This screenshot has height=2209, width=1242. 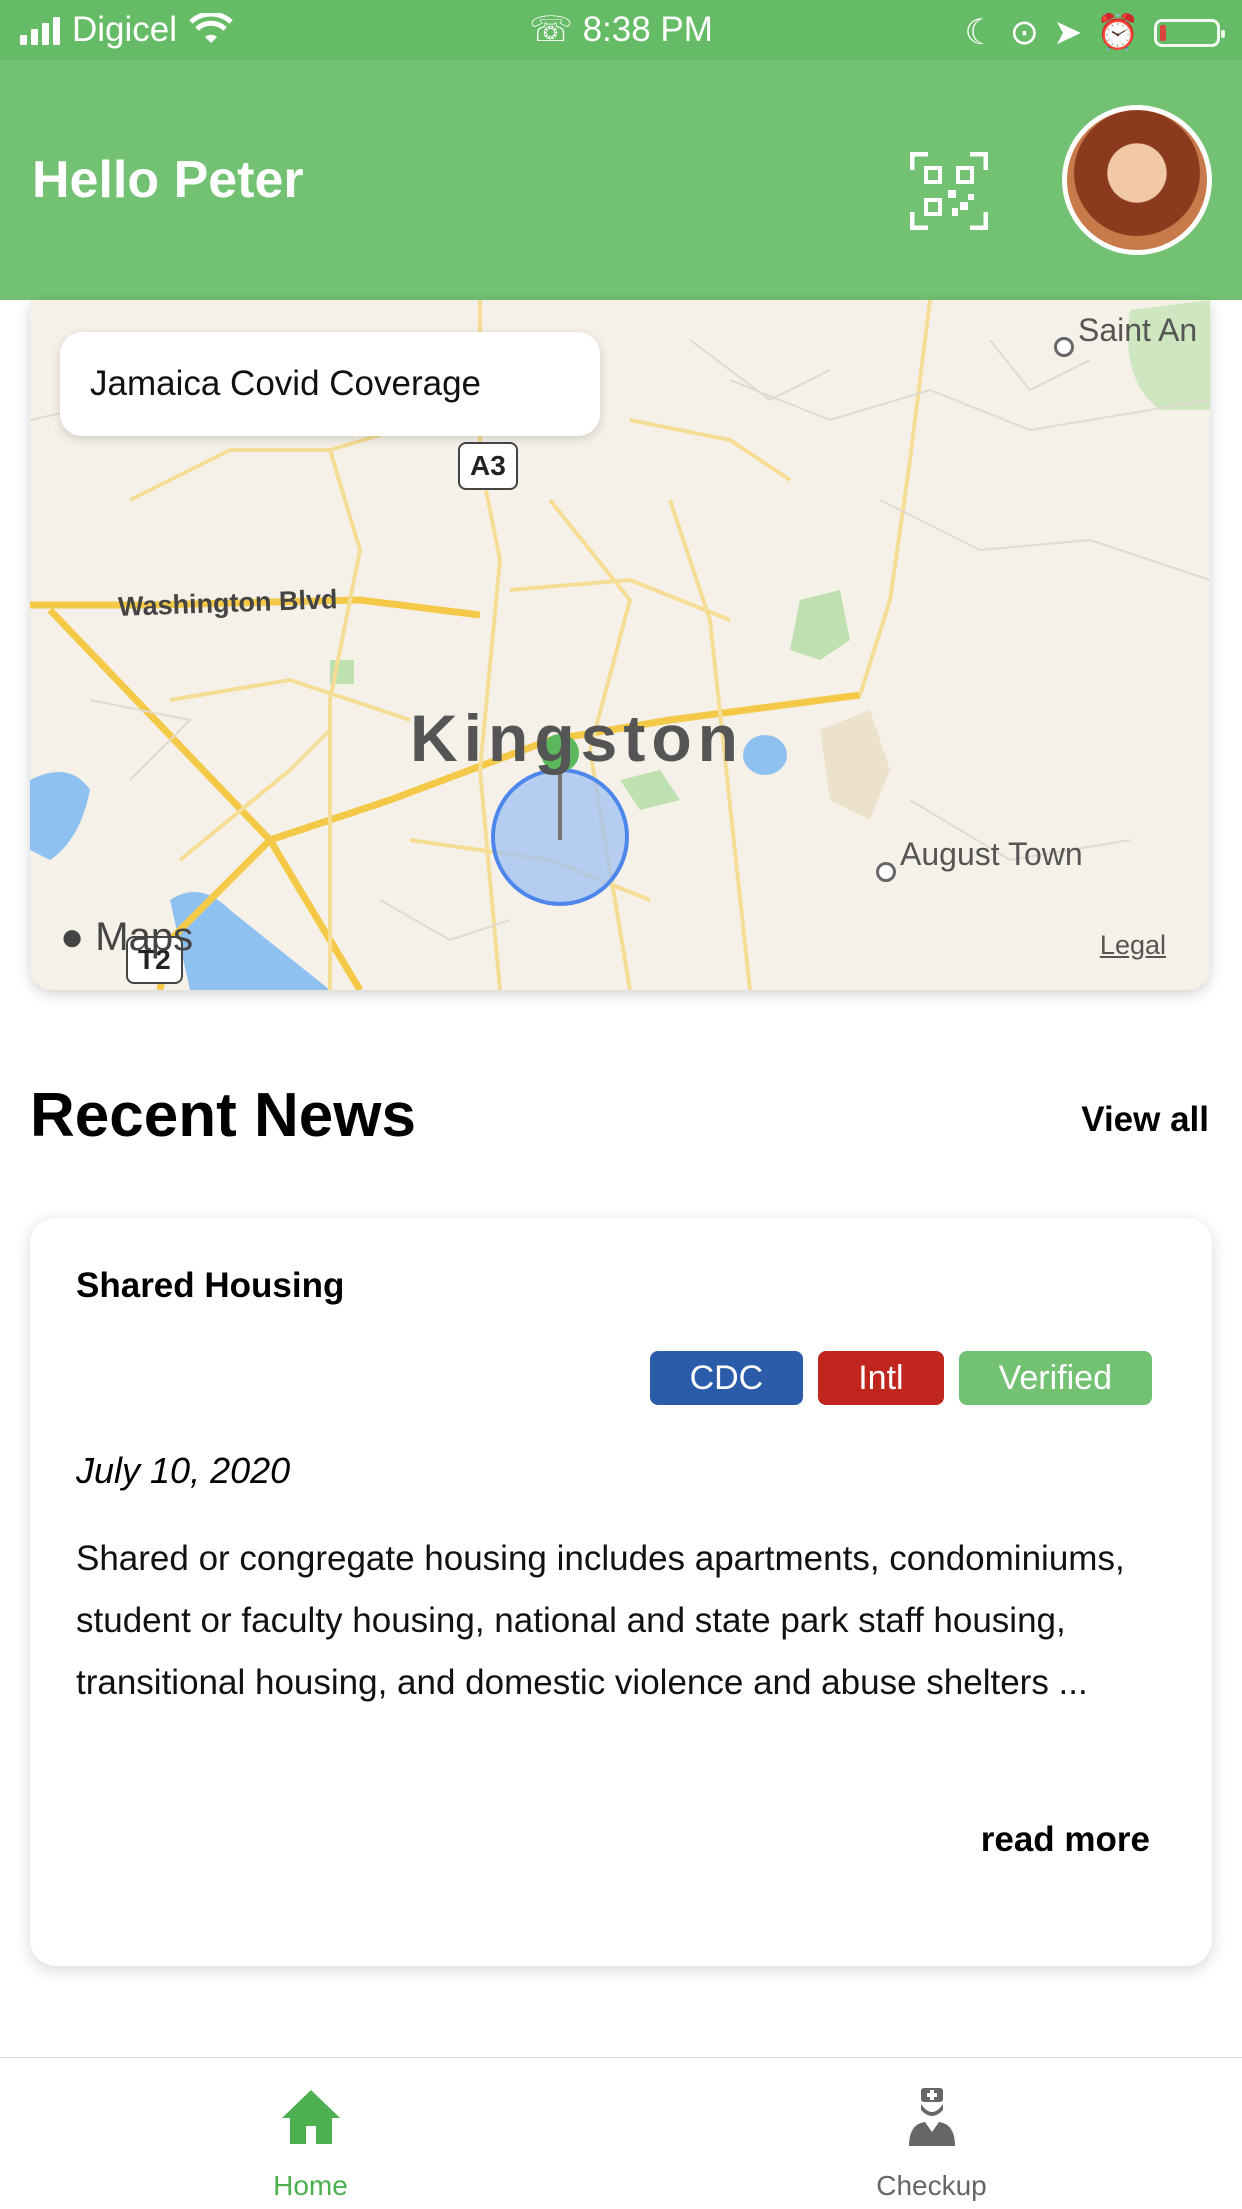 What do you see at coordinates (1189, 32) in the screenshot?
I see `battery-icon` at bounding box center [1189, 32].